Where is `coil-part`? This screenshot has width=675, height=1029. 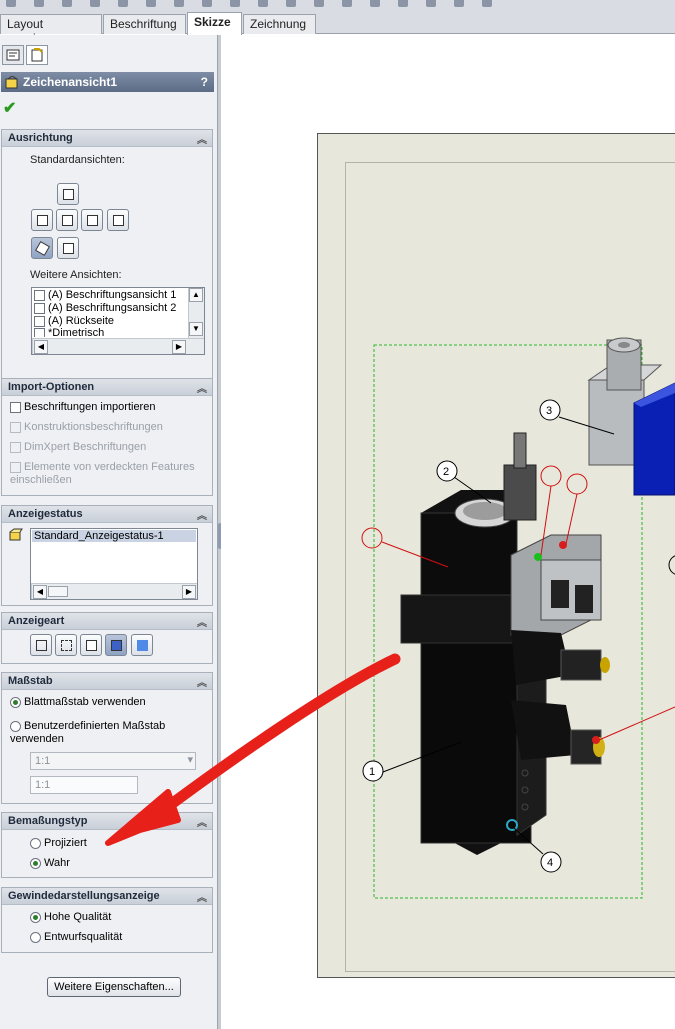
coil-part is located at coordinates (654, 439).